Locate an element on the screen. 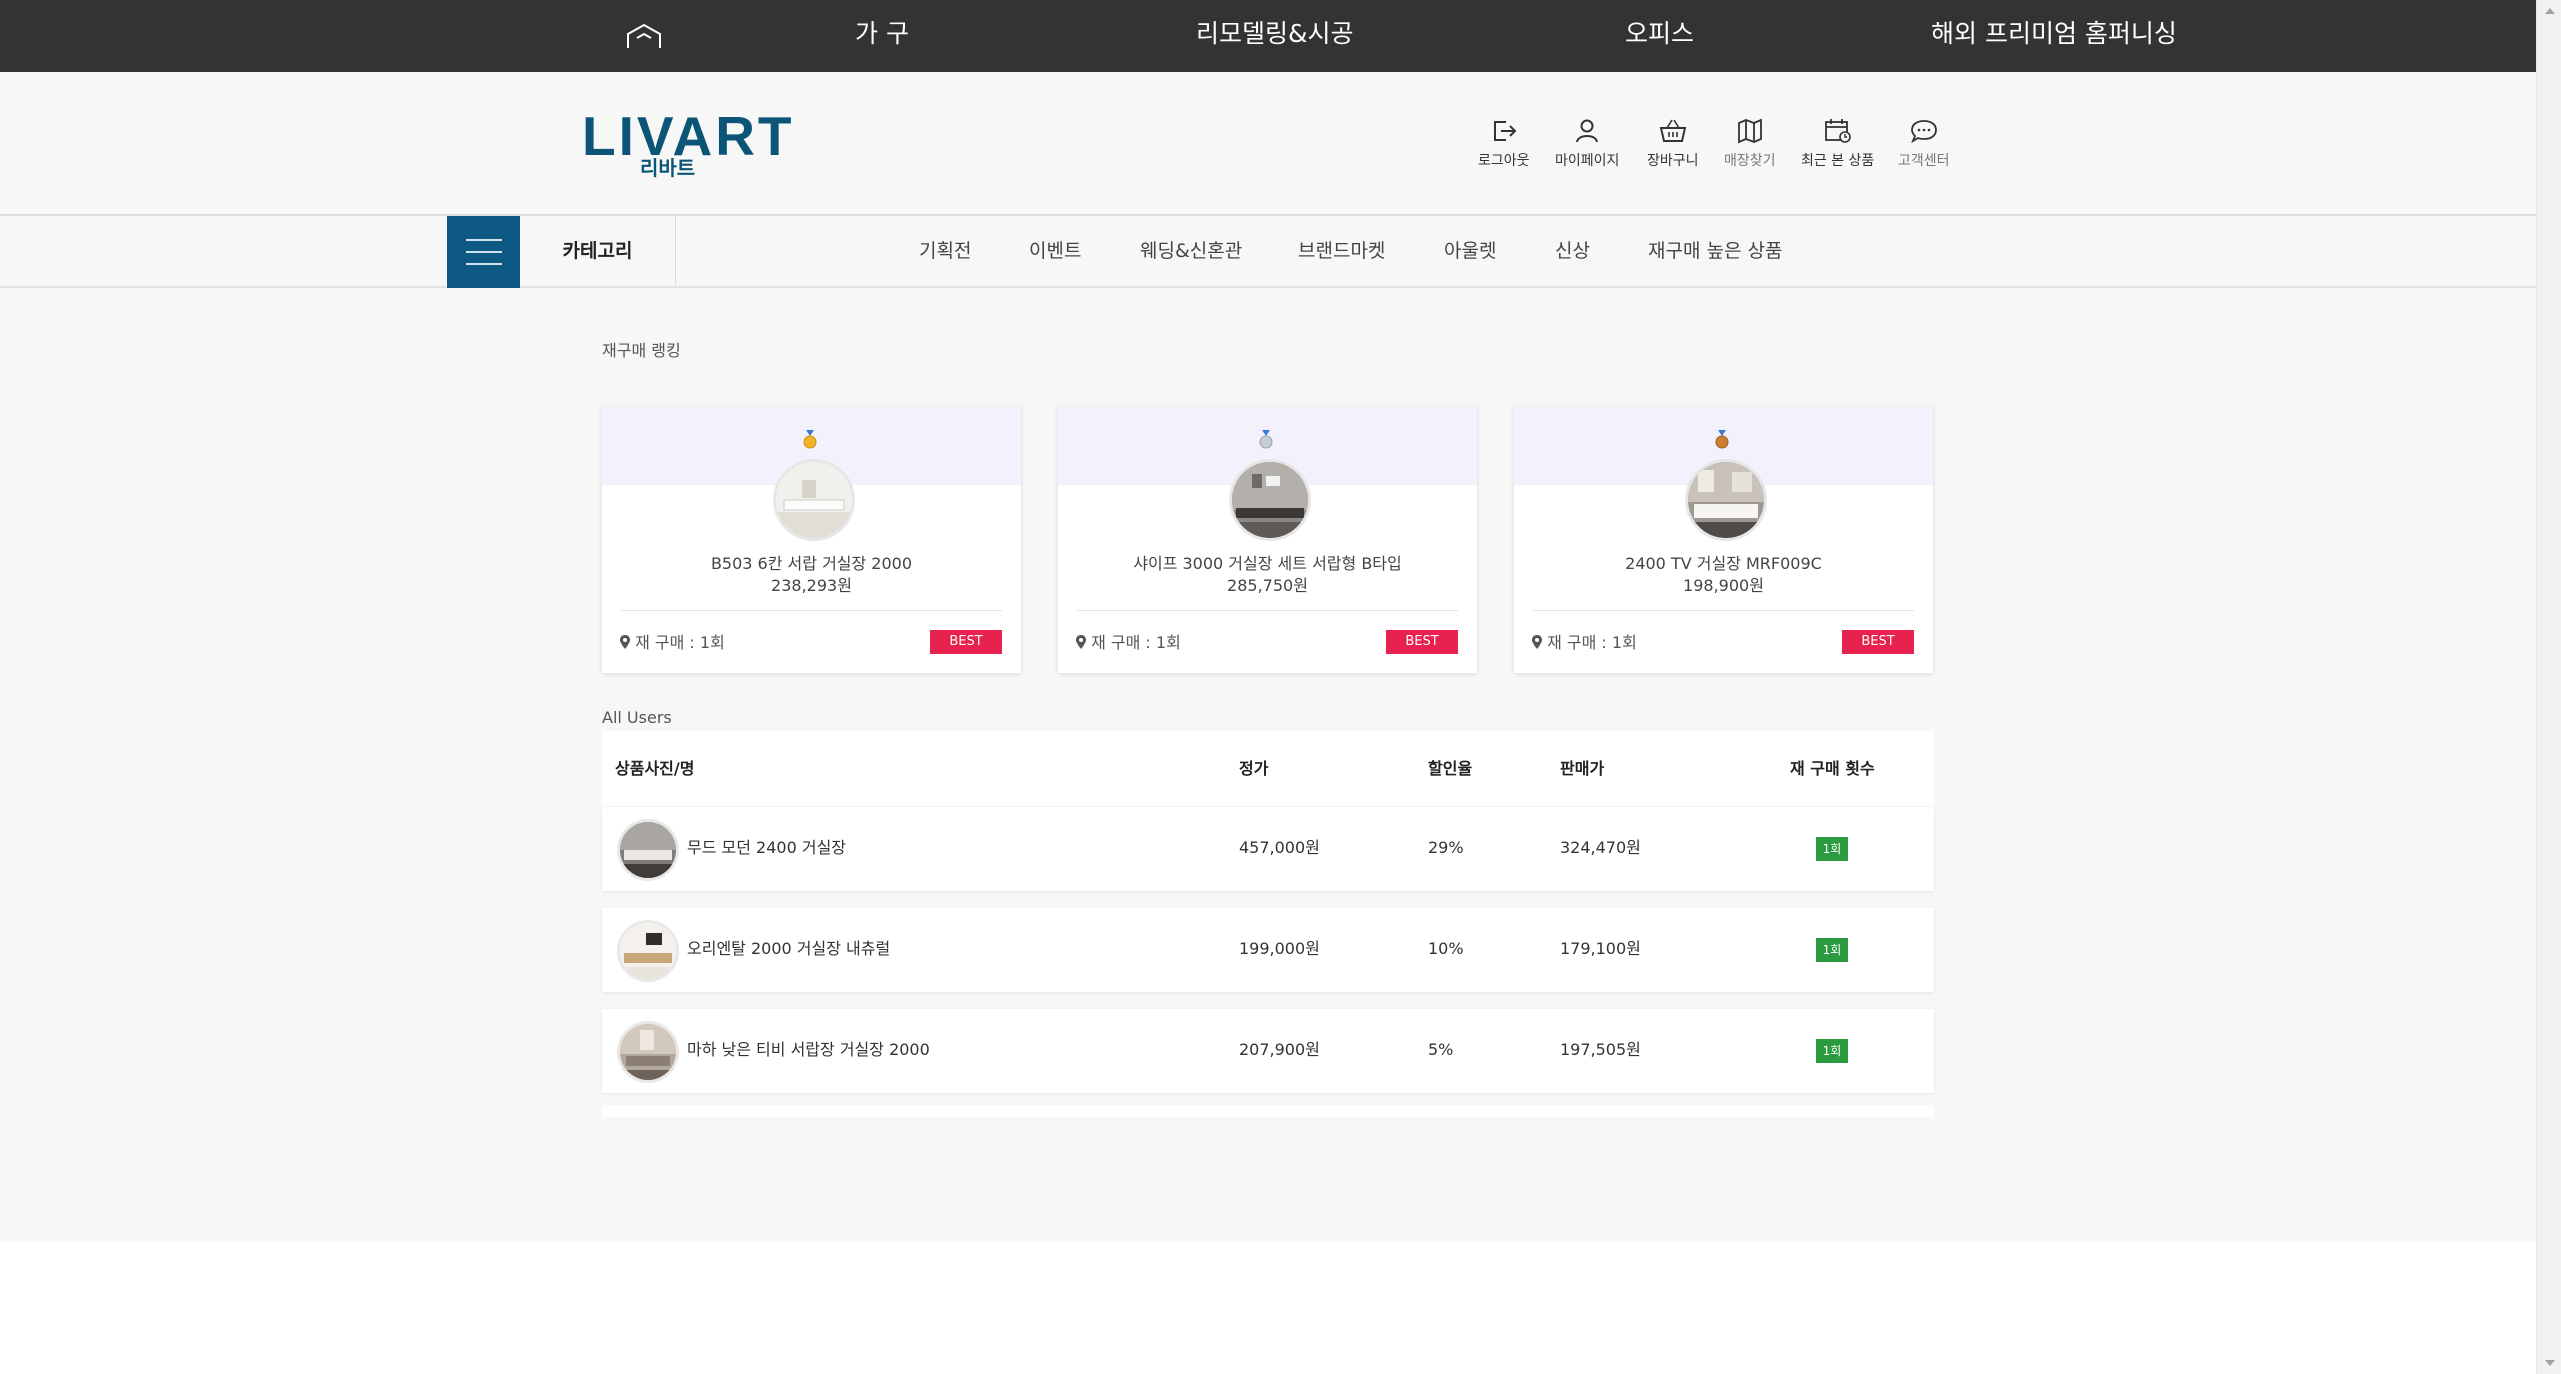 This screenshot has height=1374, width=2561. recent-icon is located at coordinates (1837, 131).